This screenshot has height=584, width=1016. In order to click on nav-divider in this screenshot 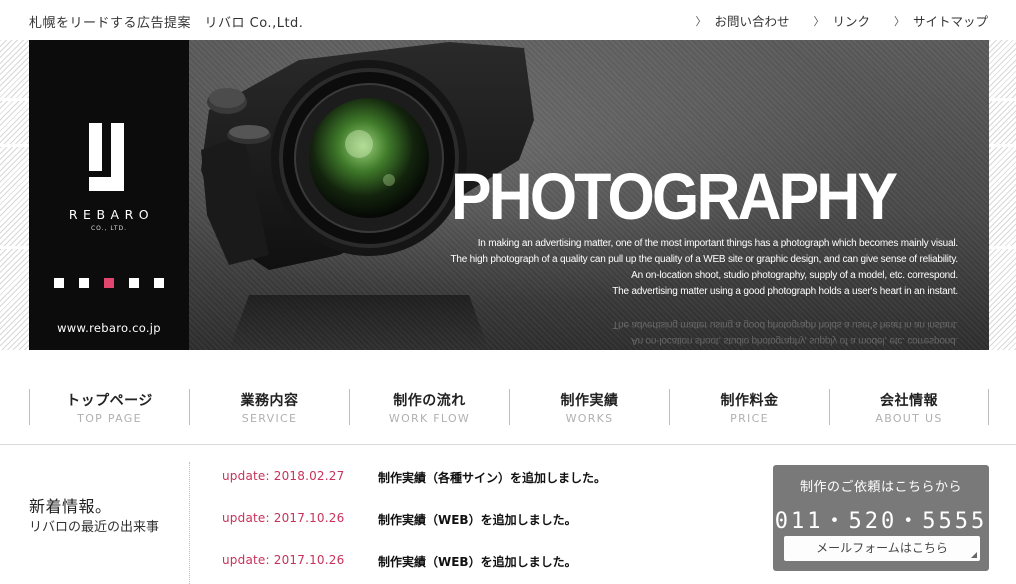, I will do `click(508, 444)`.